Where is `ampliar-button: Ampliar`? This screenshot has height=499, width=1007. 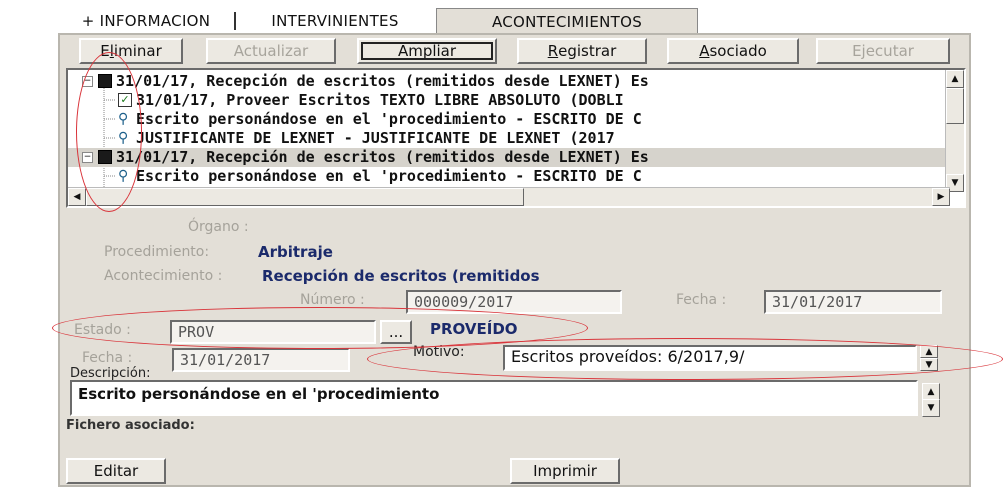
ampliar-button: Ampliar is located at coordinates (427, 51).